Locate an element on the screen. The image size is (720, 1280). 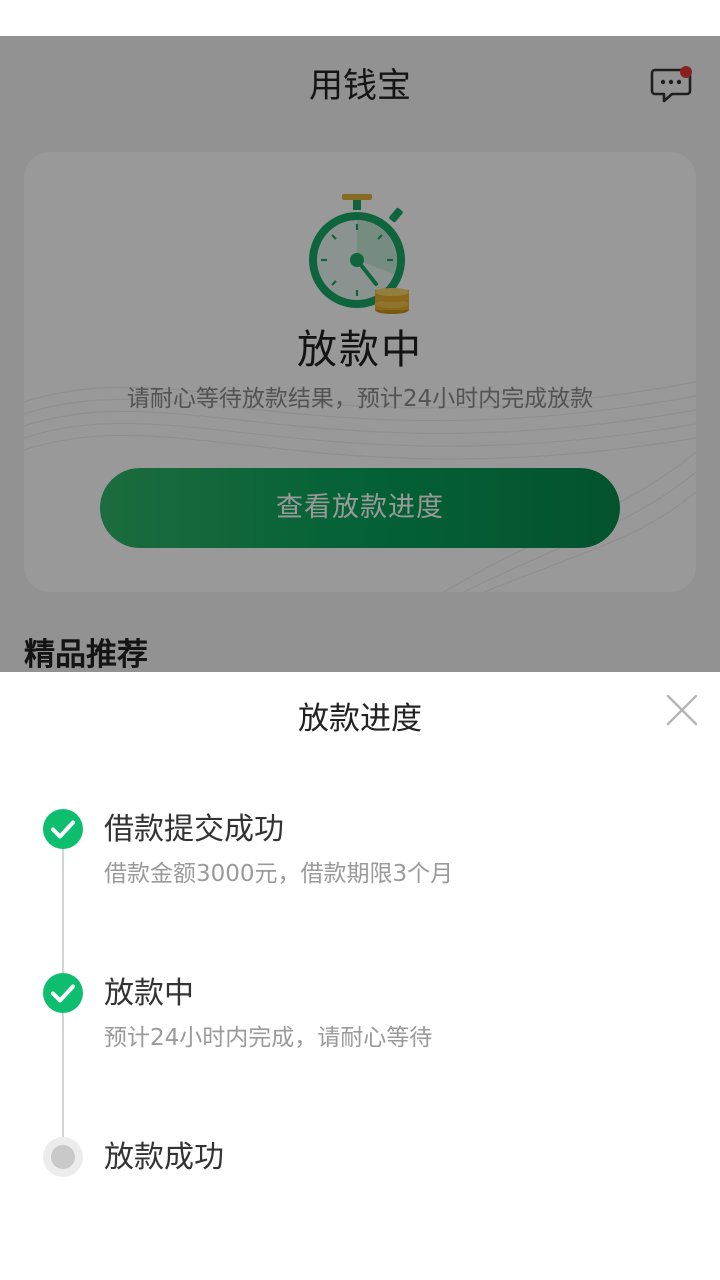
step-title: 放款中 is located at coordinates (149, 993).